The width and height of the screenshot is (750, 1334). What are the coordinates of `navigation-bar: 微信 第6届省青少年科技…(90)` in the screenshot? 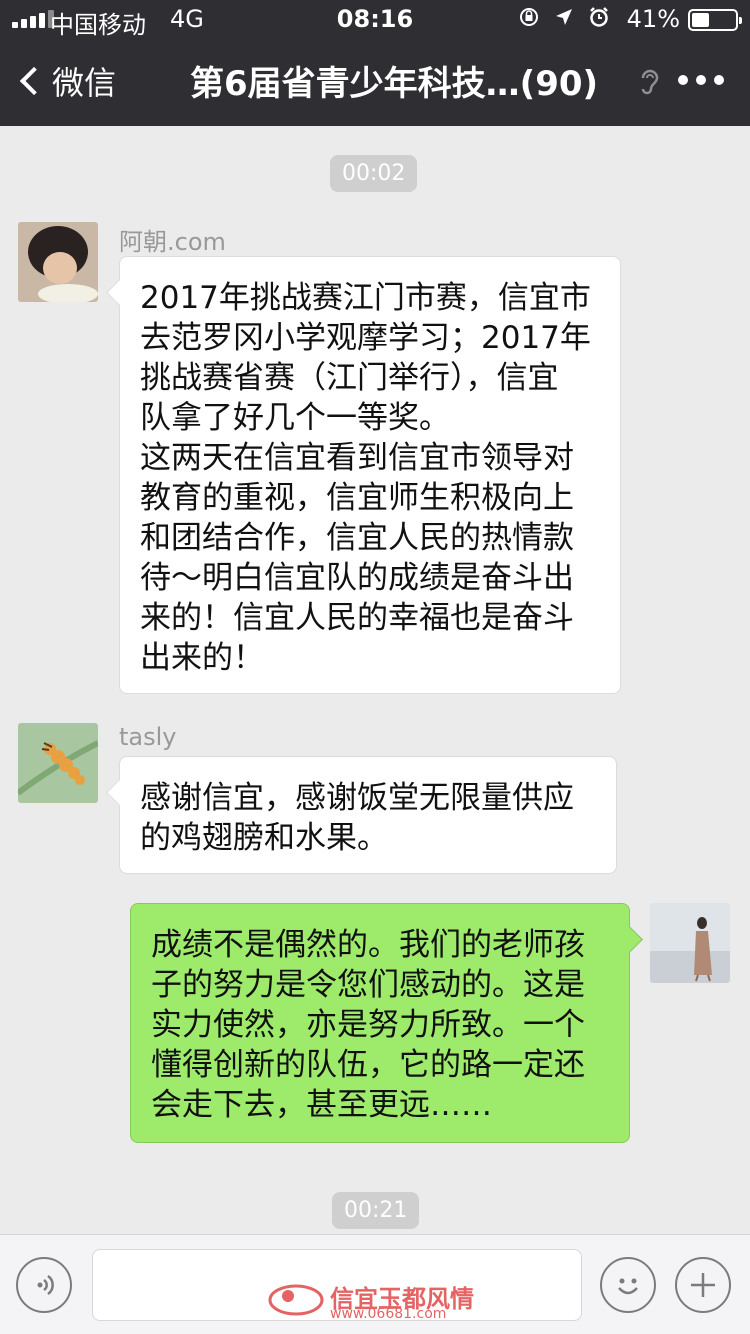 It's located at (375, 82).